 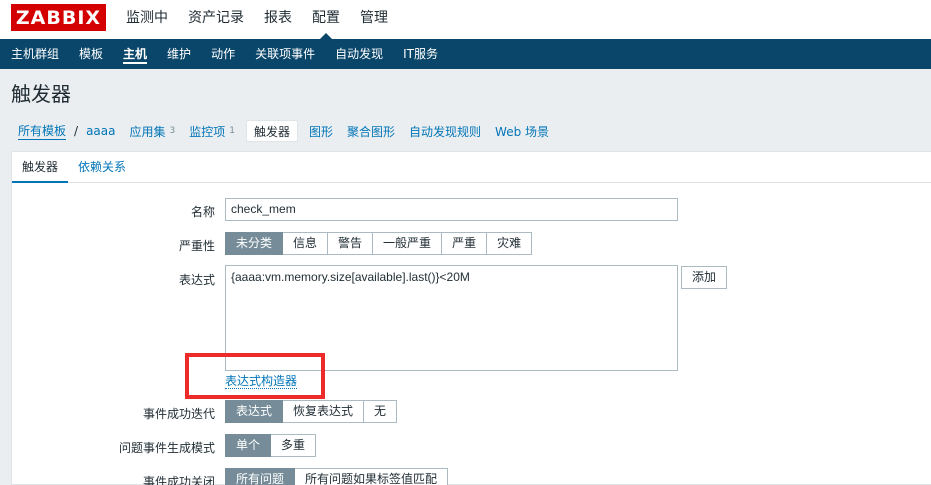 I want to click on mode-selector: 单个 多重, so click(x=271, y=445).